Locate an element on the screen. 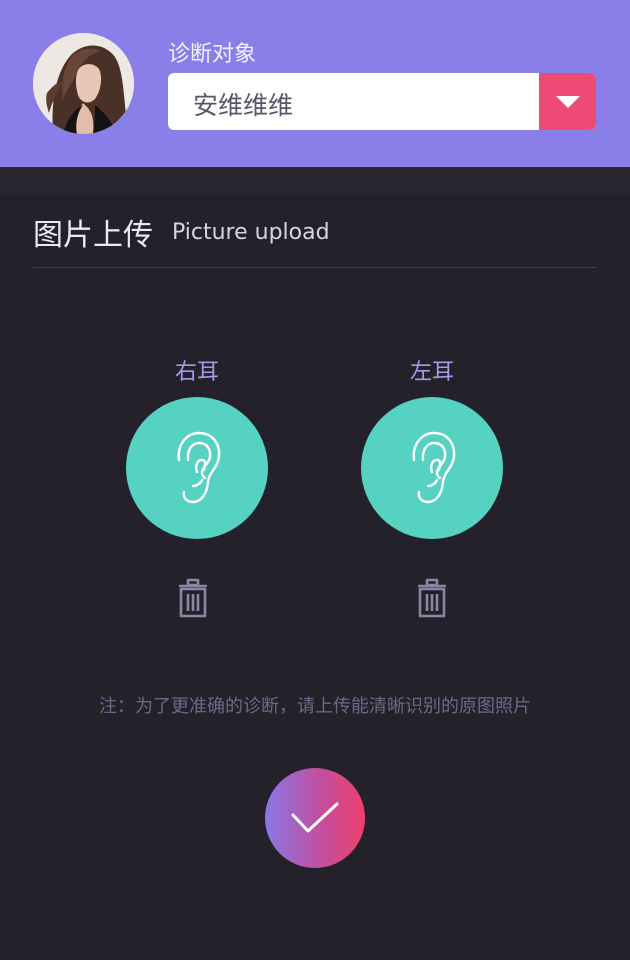 This screenshot has height=960, width=630. section-subtitle: Picture upload is located at coordinates (251, 232).